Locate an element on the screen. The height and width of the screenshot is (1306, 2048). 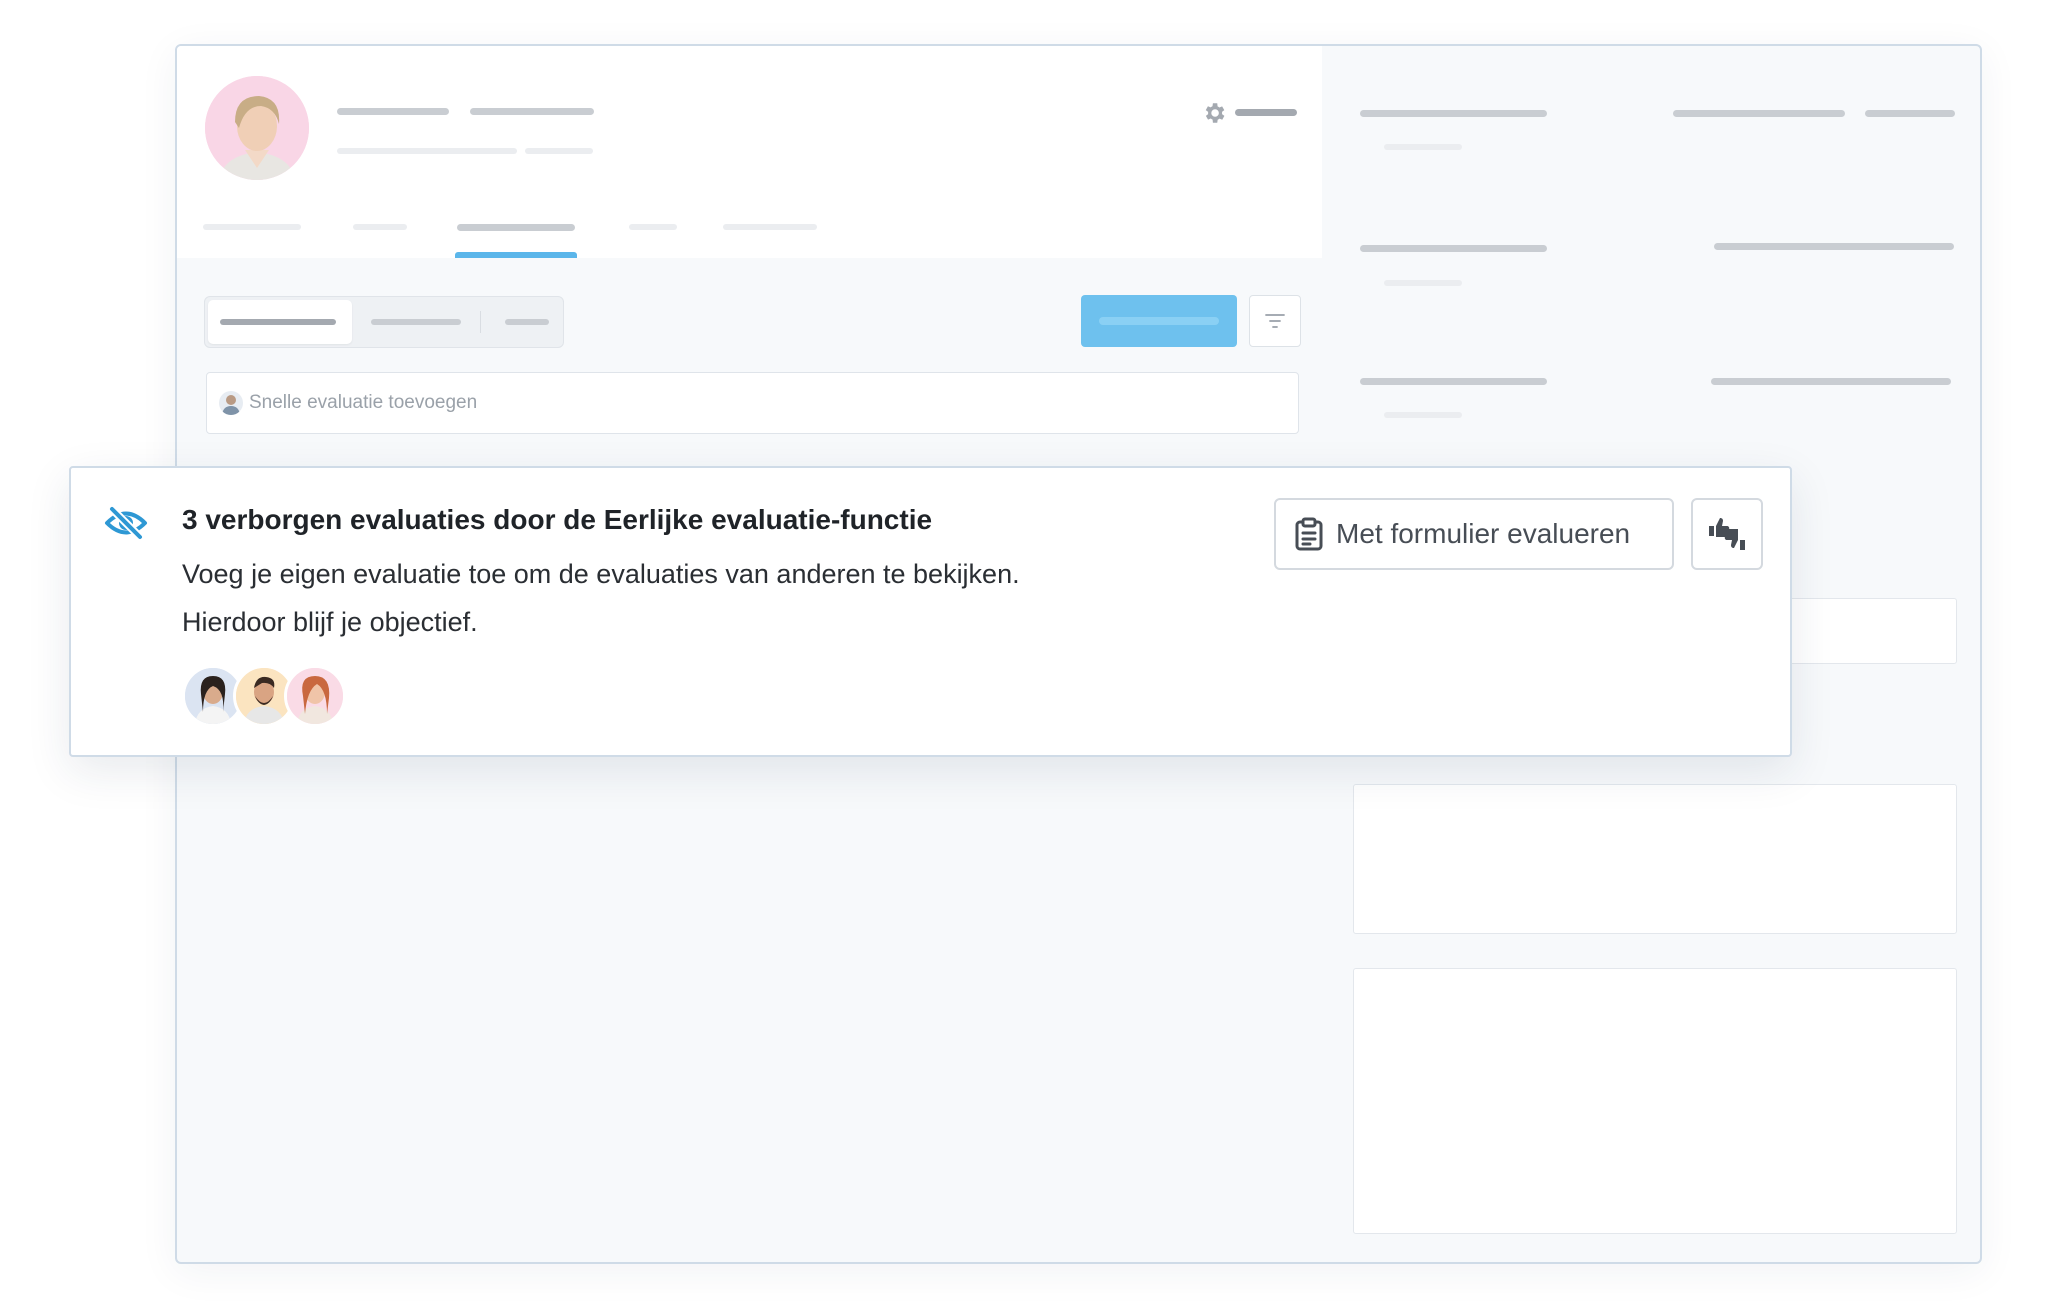
clipboard-icon is located at coordinates (1309, 534).